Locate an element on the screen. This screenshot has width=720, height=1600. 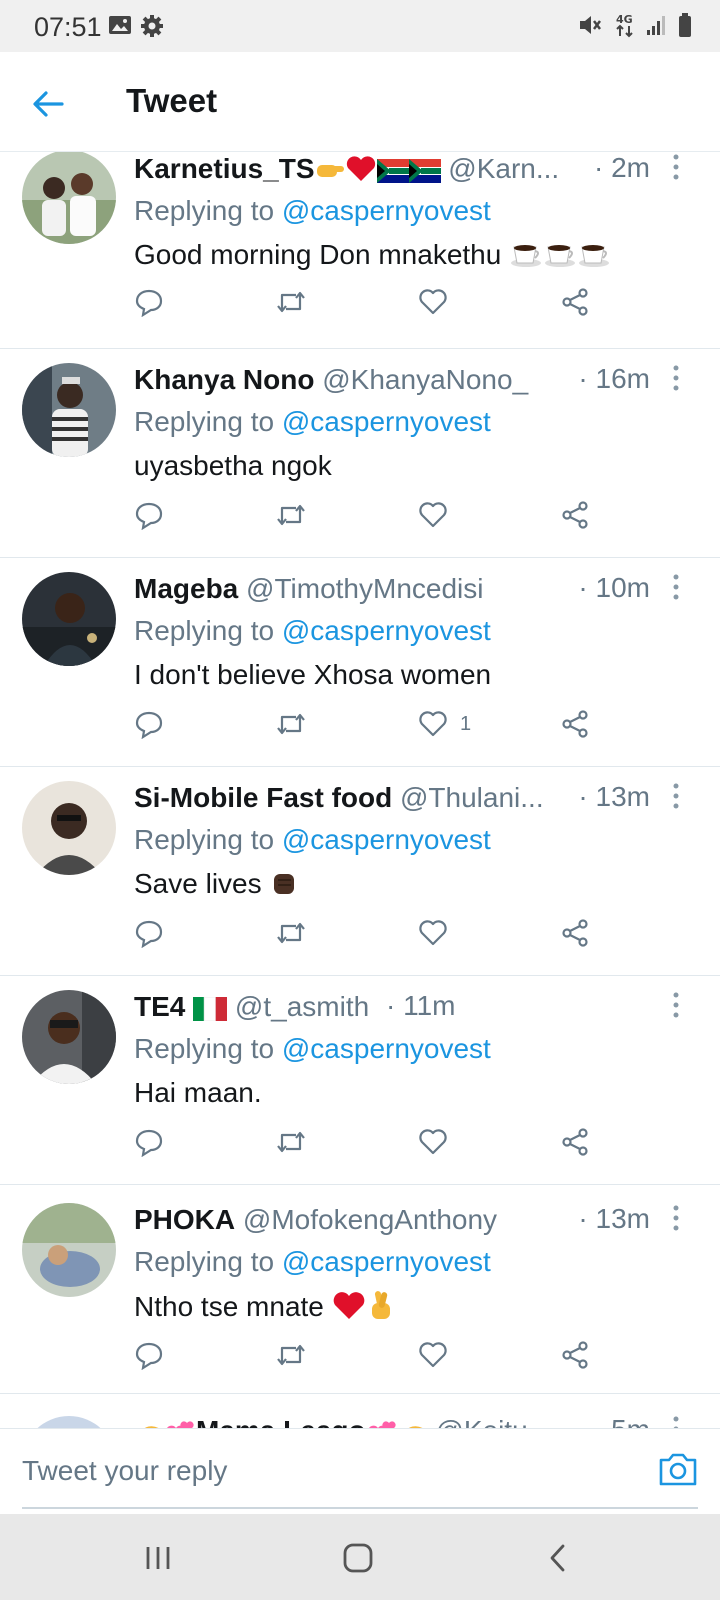
home-button is located at coordinates (358, 1558).